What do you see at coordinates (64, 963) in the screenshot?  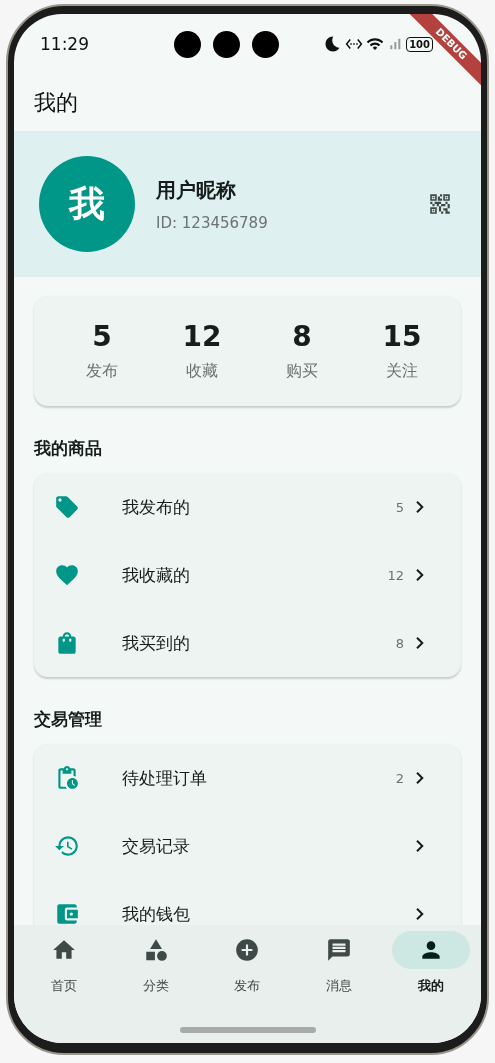 I see `nav-tab: 首页` at bounding box center [64, 963].